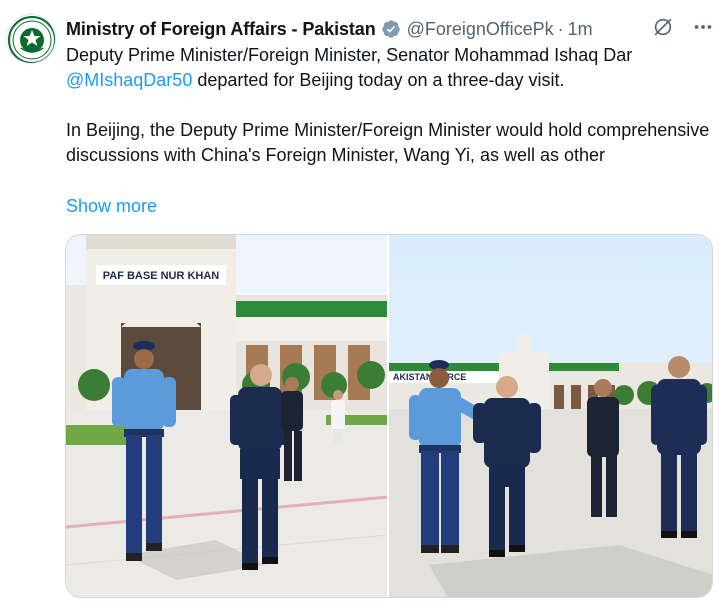  What do you see at coordinates (480, 29) in the screenshot?
I see `account-handle: @ForeignOfficePk` at bounding box center [480, 29].